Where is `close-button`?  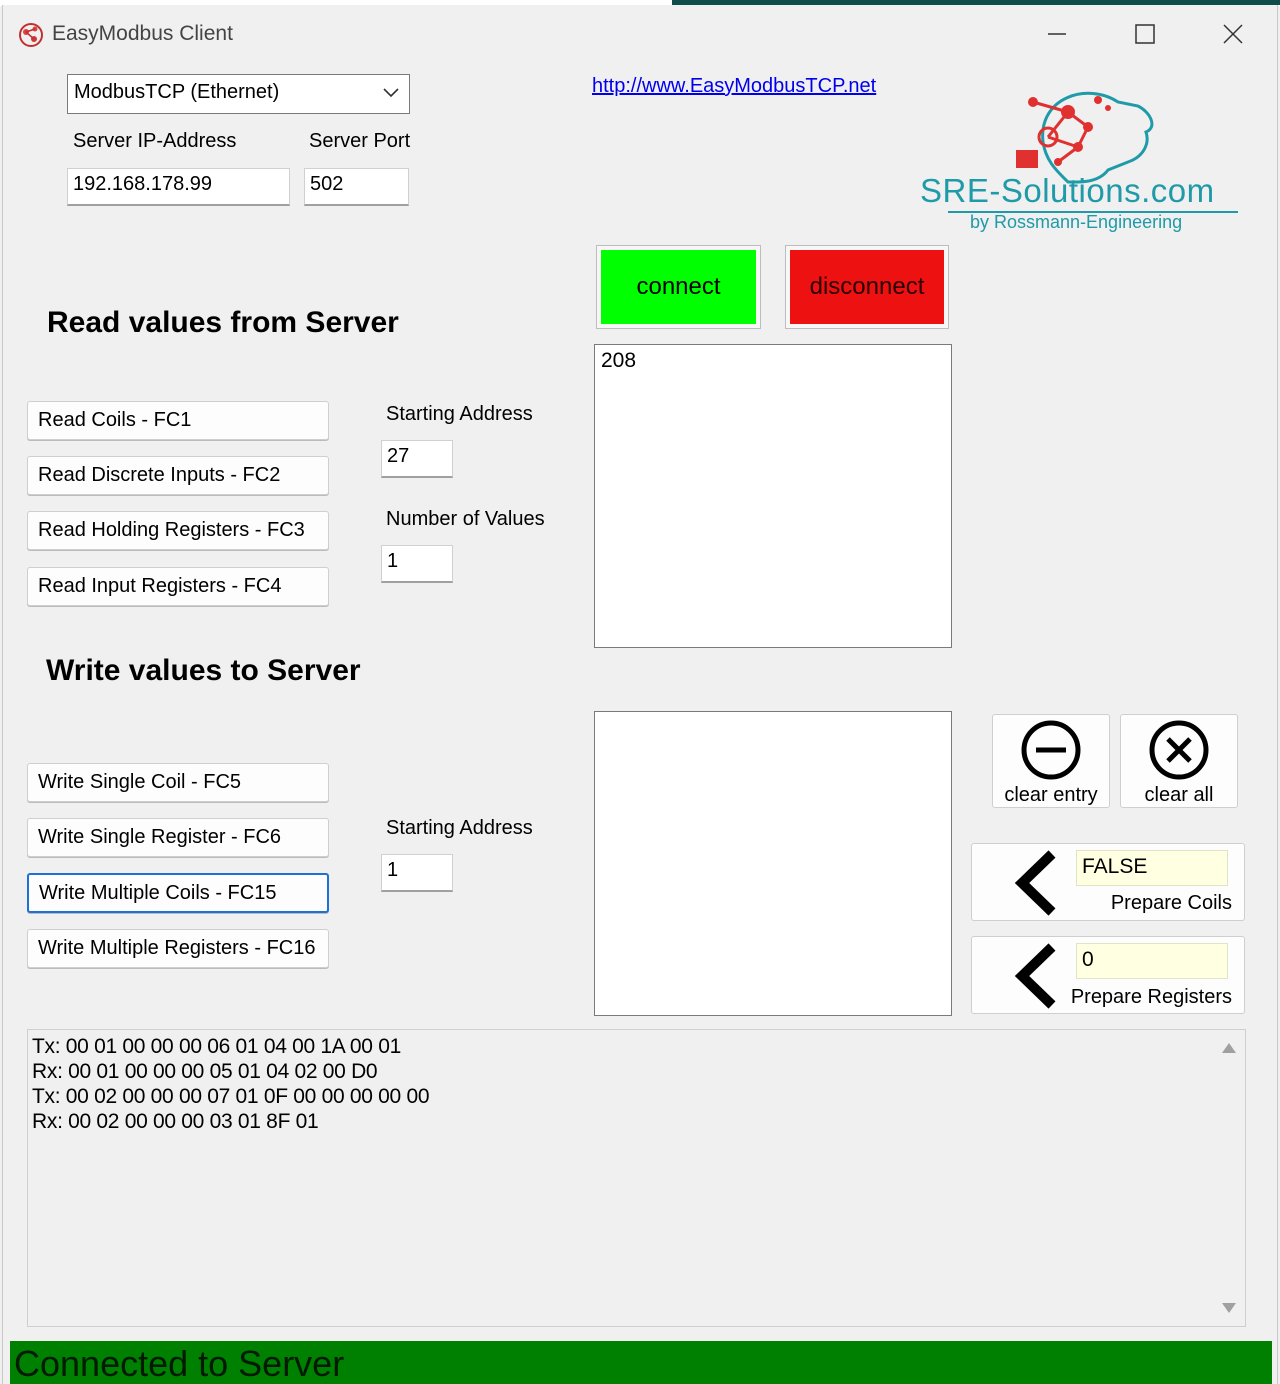
close-button is located at coordinates (1233, 34).